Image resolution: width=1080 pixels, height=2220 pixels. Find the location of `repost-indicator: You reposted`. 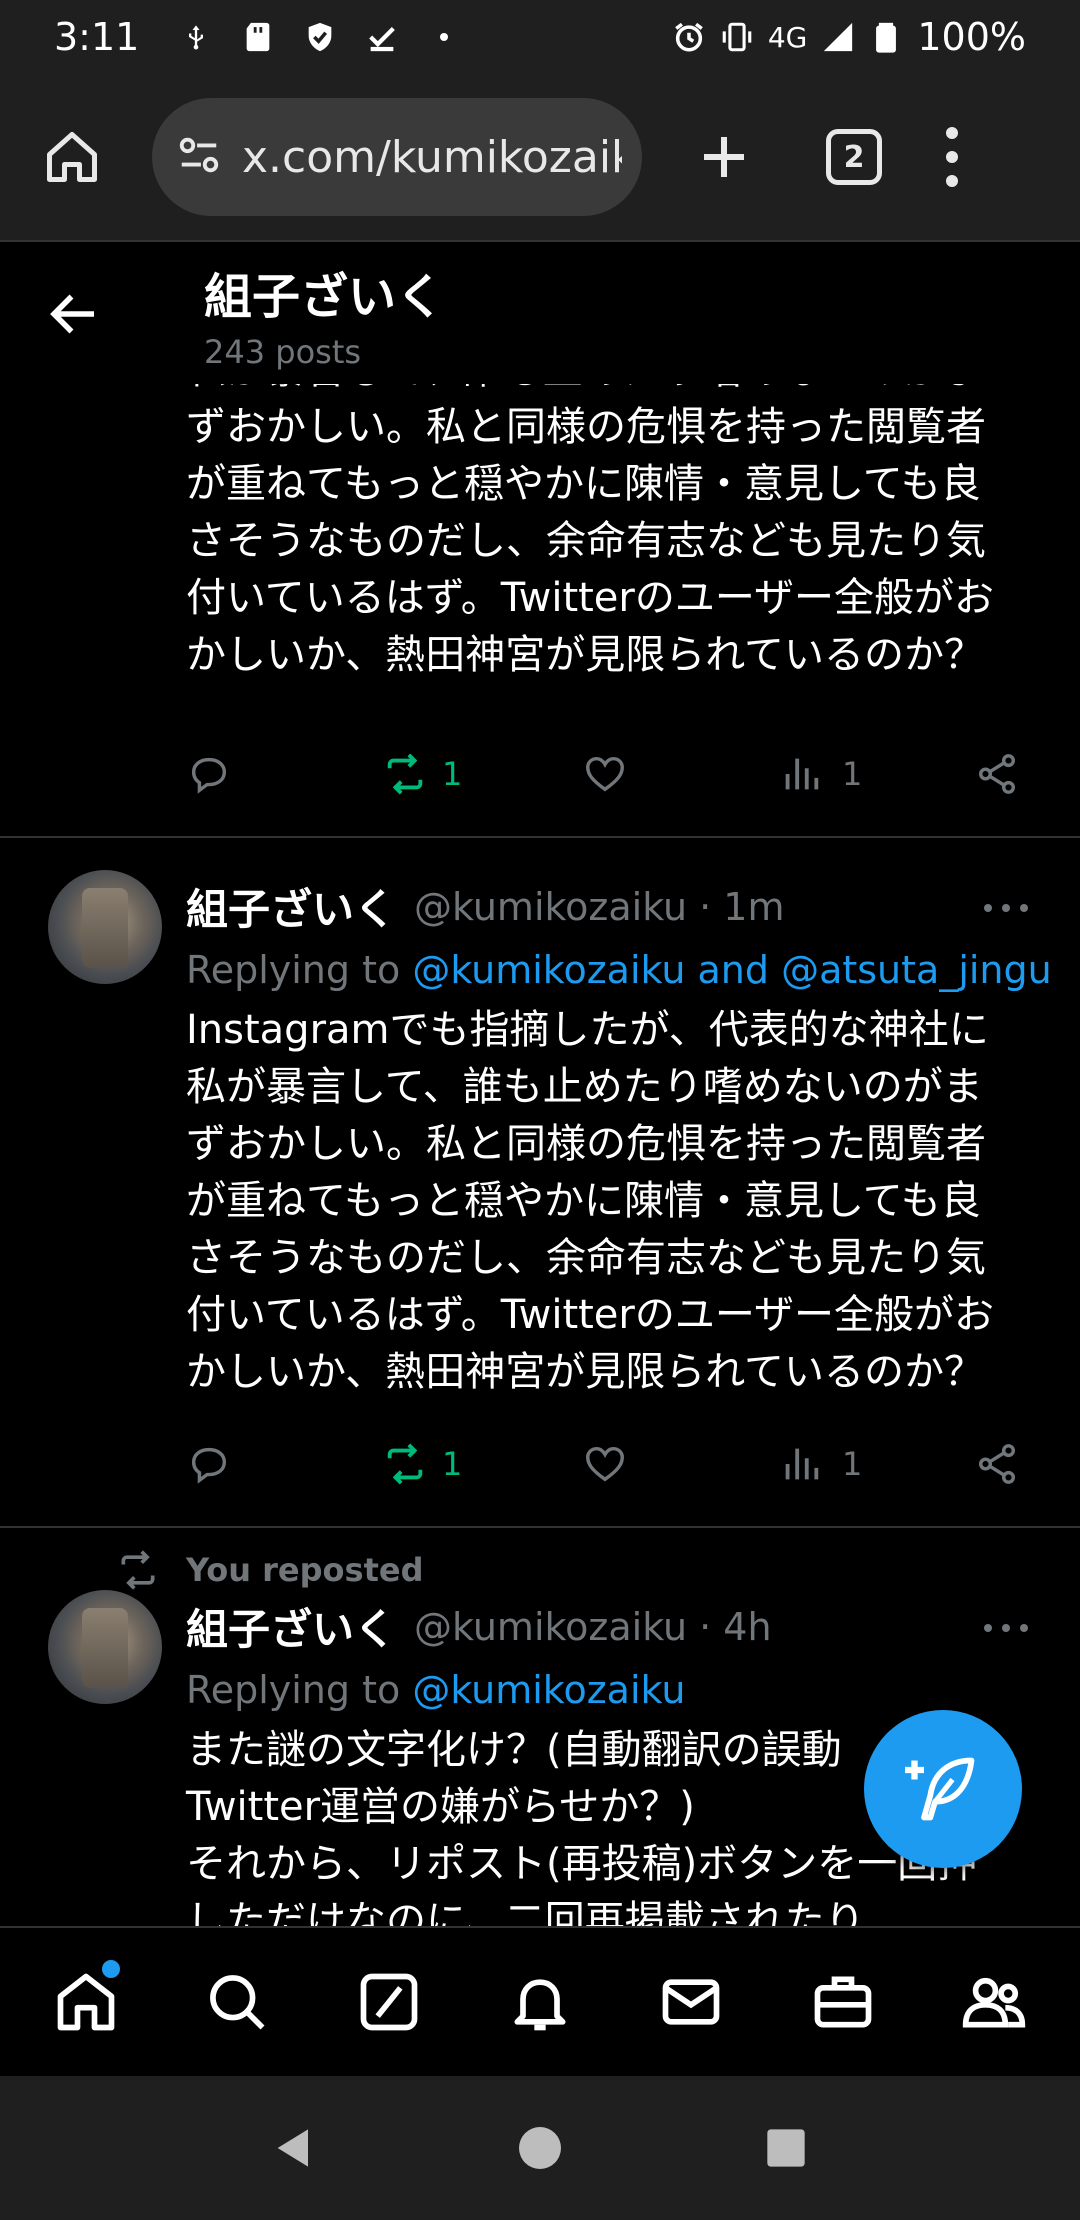

repost-indicator: You reposted is located at coordinates (269, 1570).